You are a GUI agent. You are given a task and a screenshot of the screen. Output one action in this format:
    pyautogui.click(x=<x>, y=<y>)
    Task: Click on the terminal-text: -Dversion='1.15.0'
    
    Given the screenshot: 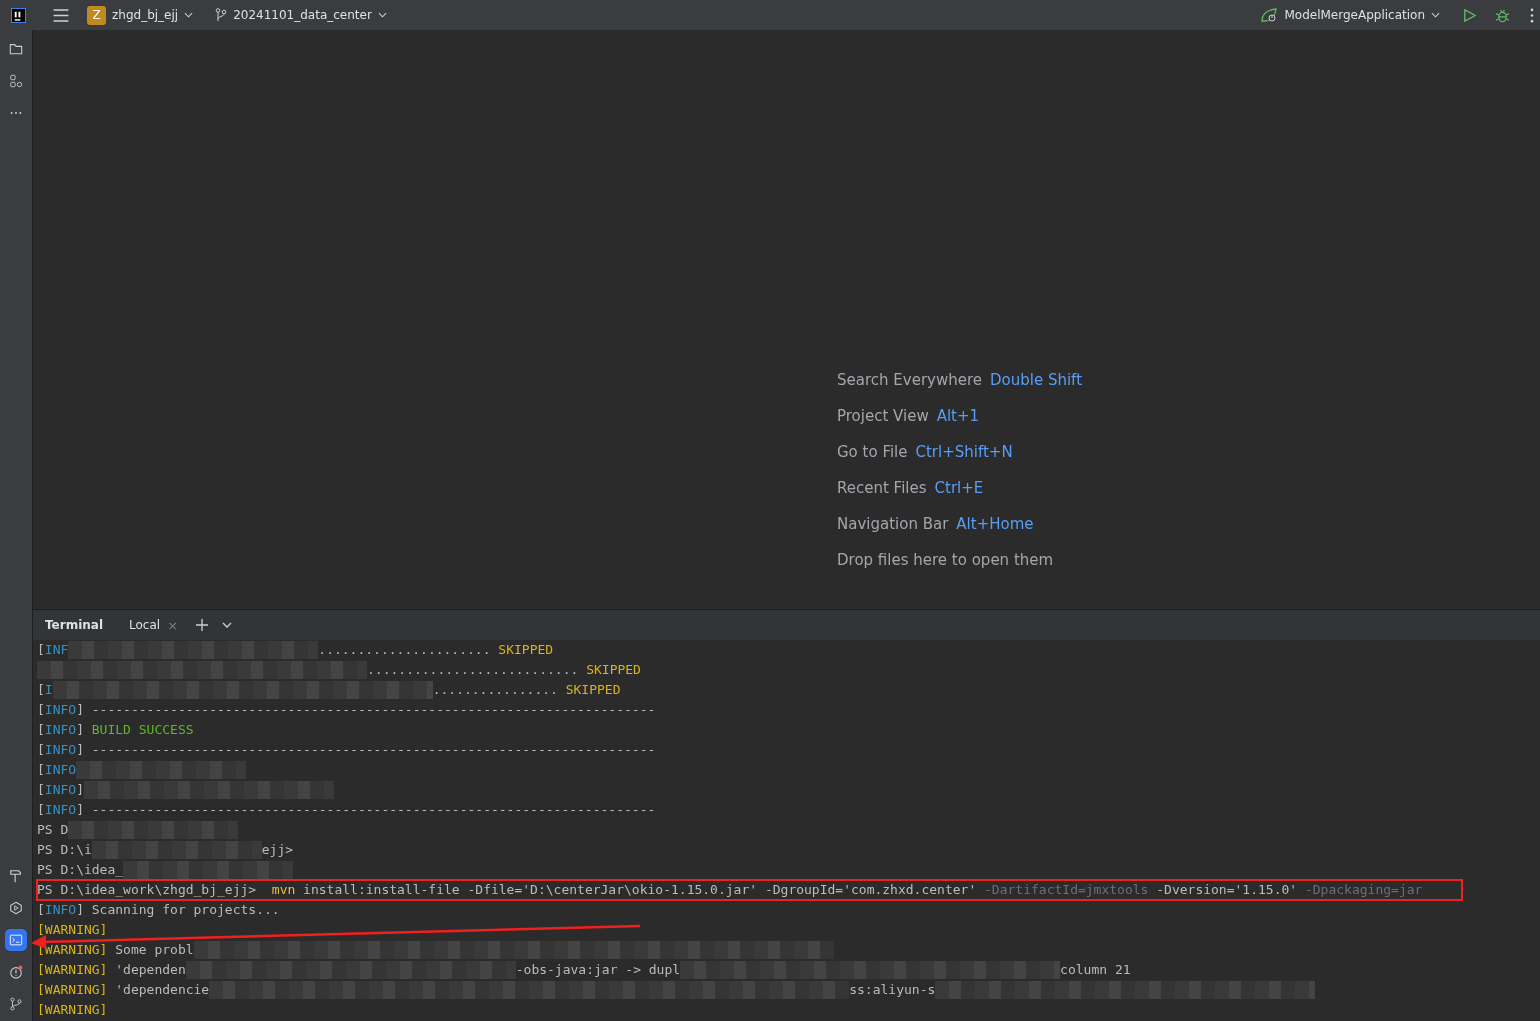 What is the action you would take?
    pyautogui.click(x=1227, y=890)
    